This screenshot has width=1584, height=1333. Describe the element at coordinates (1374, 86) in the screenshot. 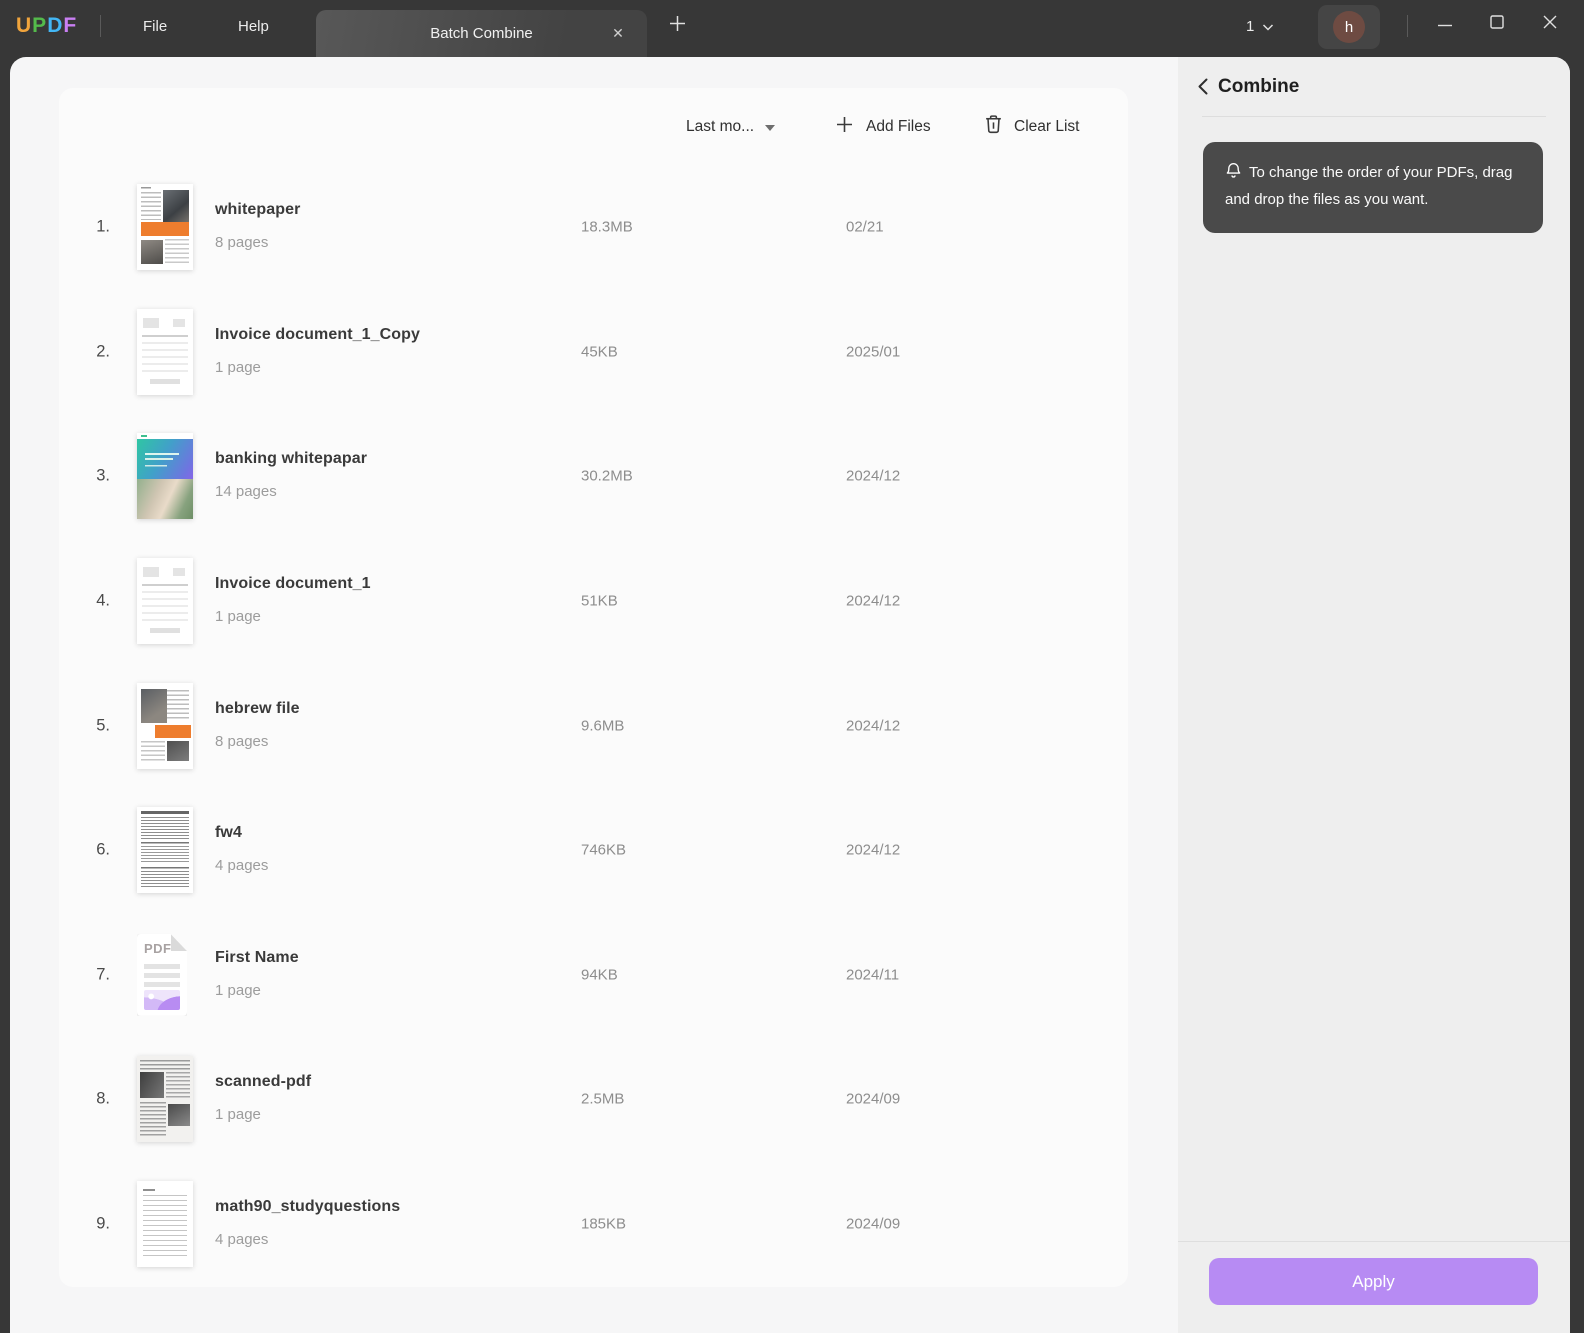

I see `combine-panel-header: Combine` at that location.